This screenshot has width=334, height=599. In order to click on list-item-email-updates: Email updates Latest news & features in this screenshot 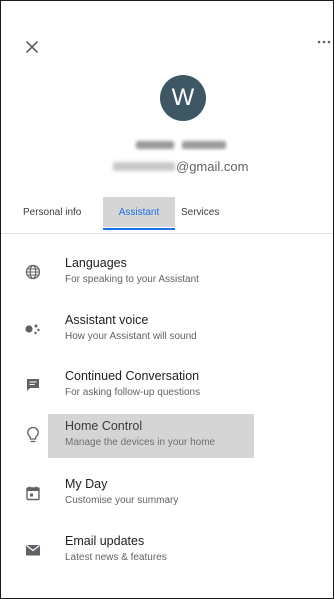, I will do `click(167, 551)`.